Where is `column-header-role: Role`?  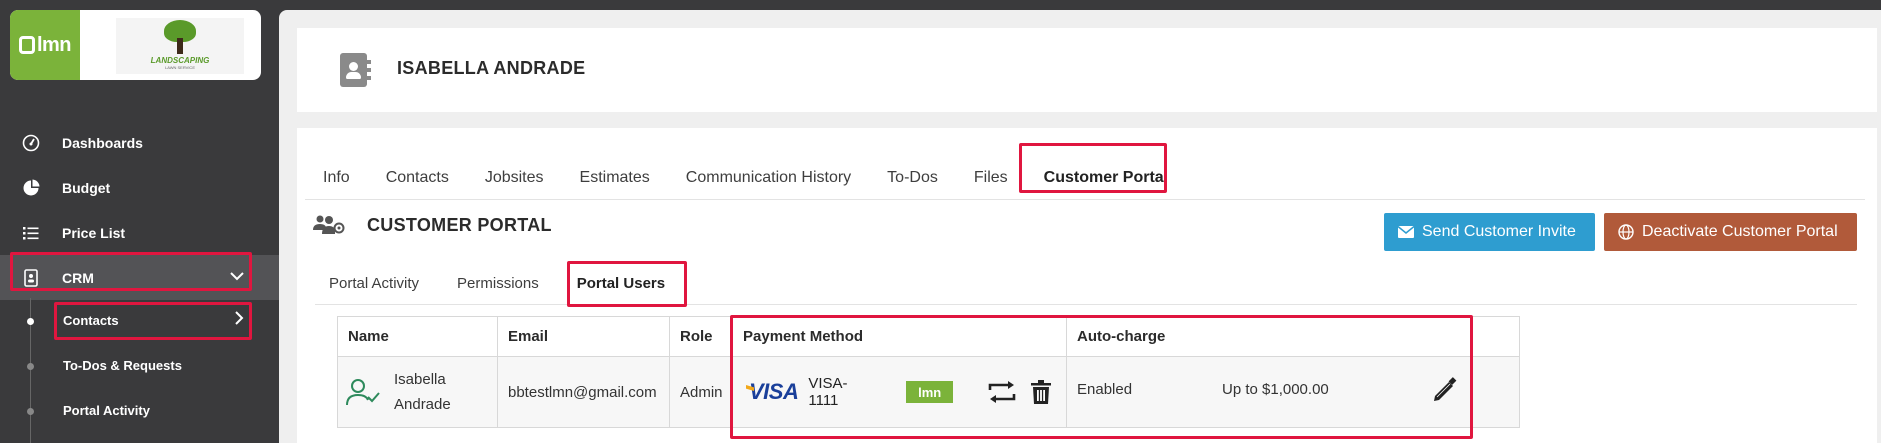 column-header-role: Role is located at coordinates (701, 336).